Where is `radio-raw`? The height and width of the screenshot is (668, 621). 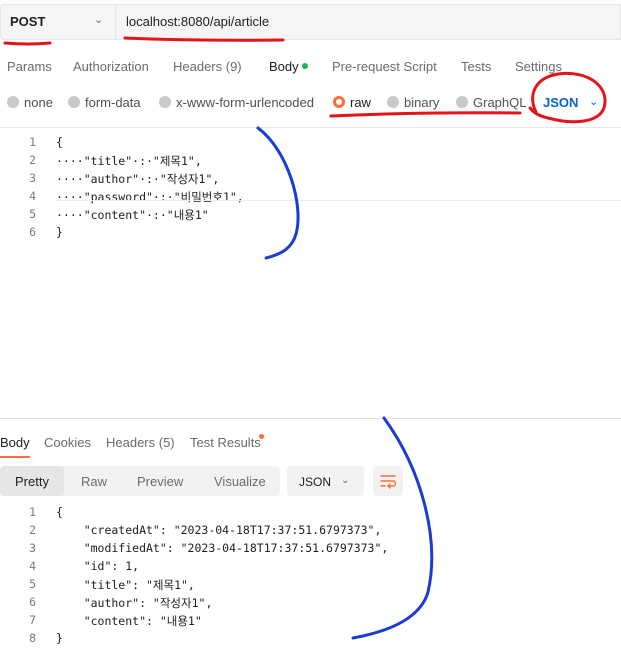 radio-raw is located at coordinates (339, 102).